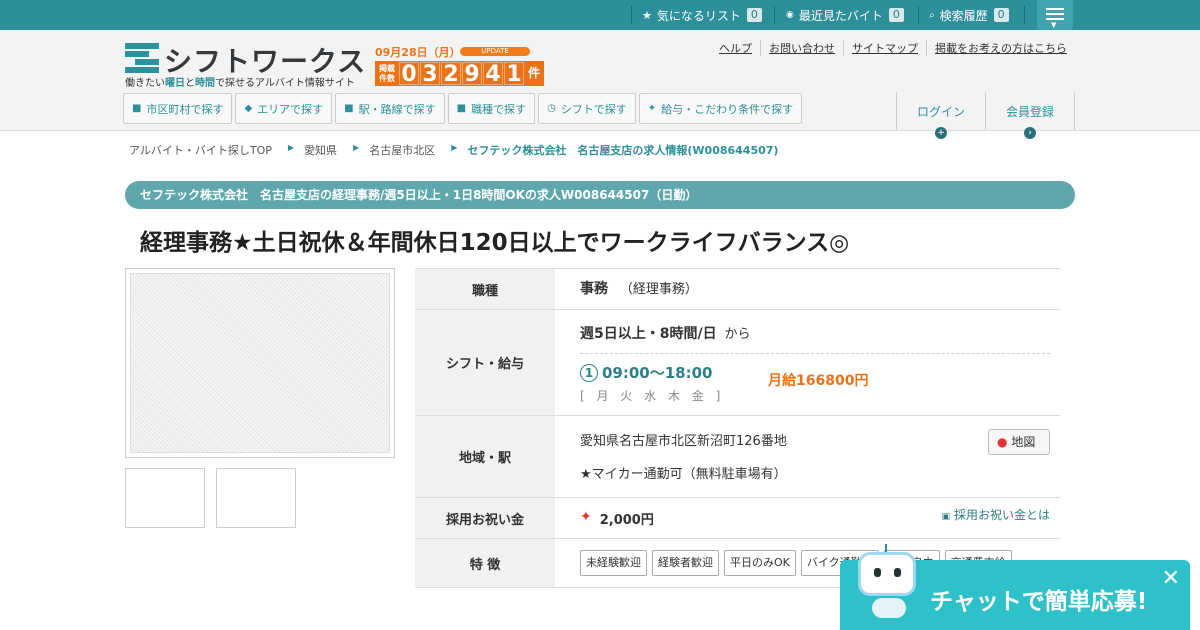 This screenshot has width=1200, height=630. I want to click on map-pin-icon: ●, so click(1002, 442).